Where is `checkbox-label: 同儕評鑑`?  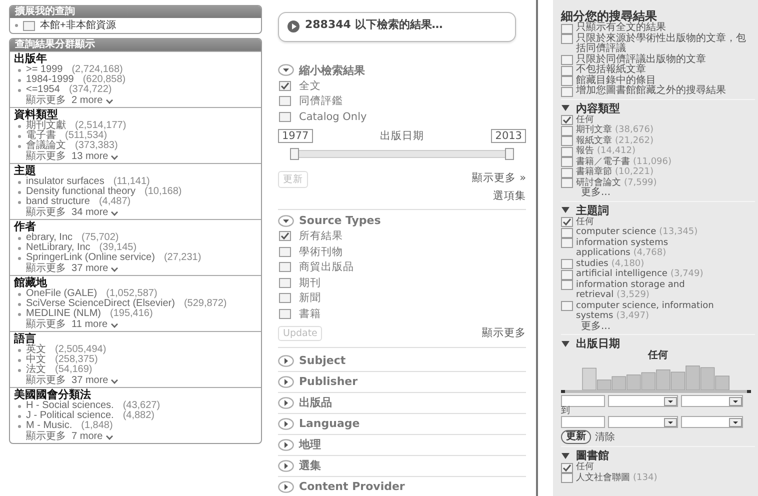 checkbox-label: 同儕評鑑 is located at coordinates (321, 101).